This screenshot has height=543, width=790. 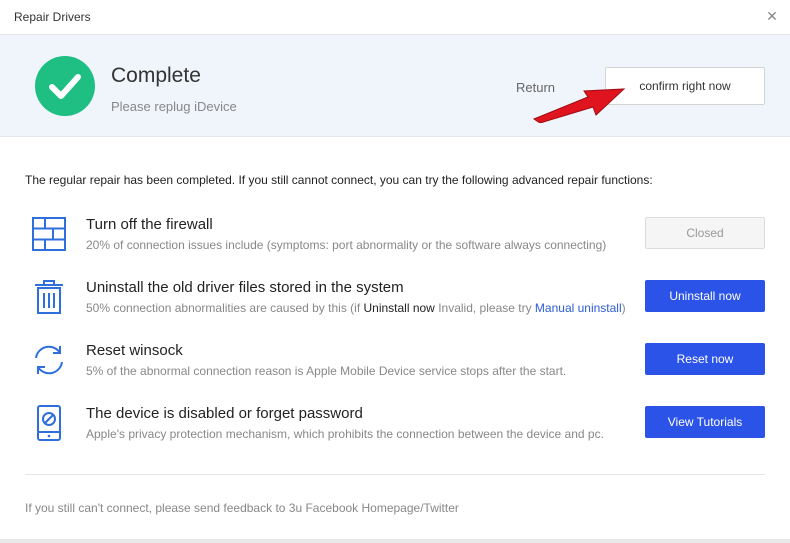 I want to click on check-icon, so click(x=65, y=86).